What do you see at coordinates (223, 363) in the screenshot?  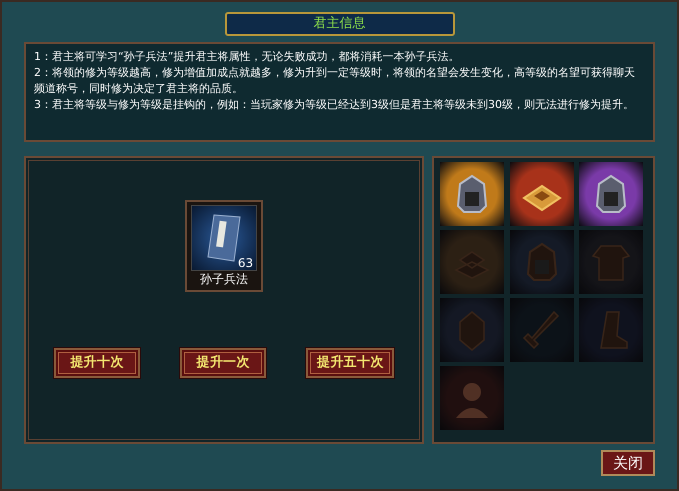 I see `upgrade-button: 提升一次` at bounding box center [223, 363].